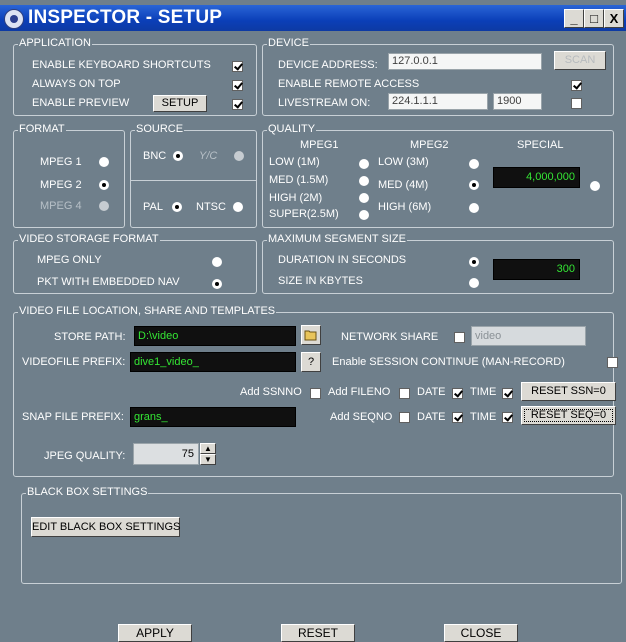  What do you see at coordinates (448, 362) in the screenshot?
I see `session-continue-label: Enable SESSION CONTINUE (MAN-RECORD)` at bounding box center [448, 362].